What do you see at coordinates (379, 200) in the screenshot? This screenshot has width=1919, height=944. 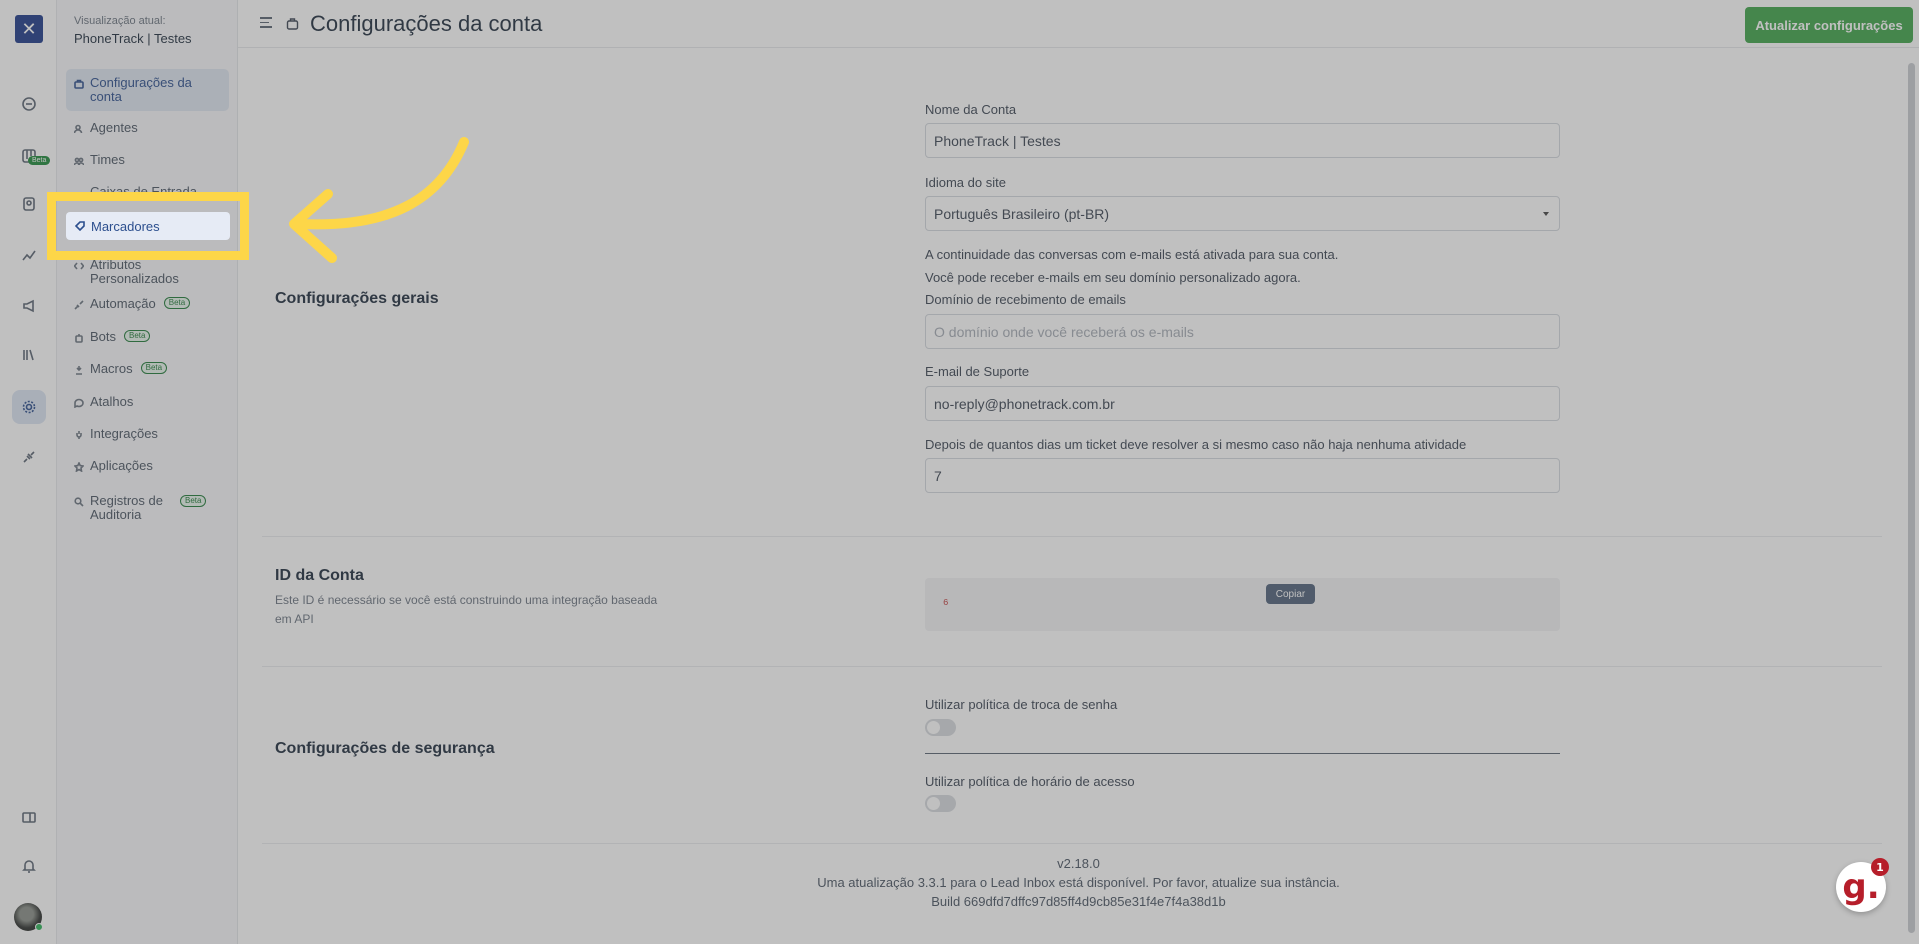 I see `pointer-arrow-icon` at bounding box center [379, 200].